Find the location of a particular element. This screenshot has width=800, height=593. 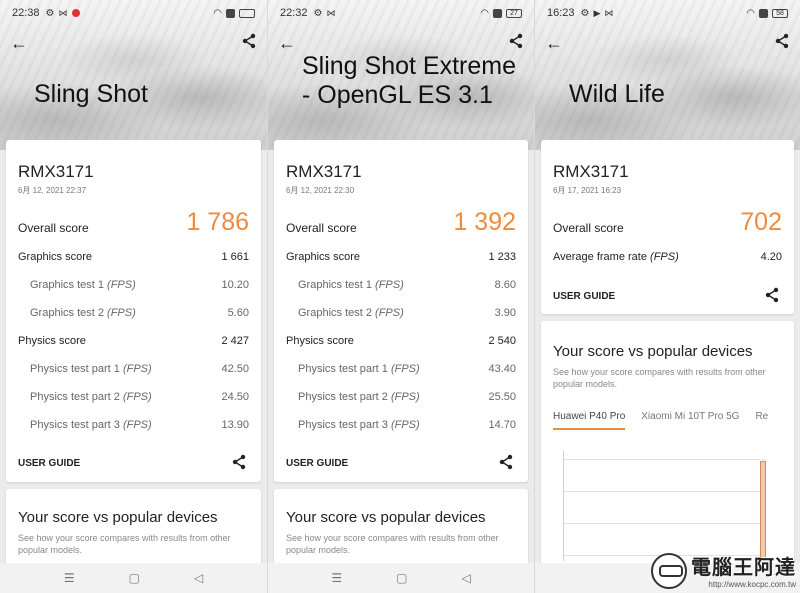

score-row: Physics score 2 540 is located at coordinates (401, 341).